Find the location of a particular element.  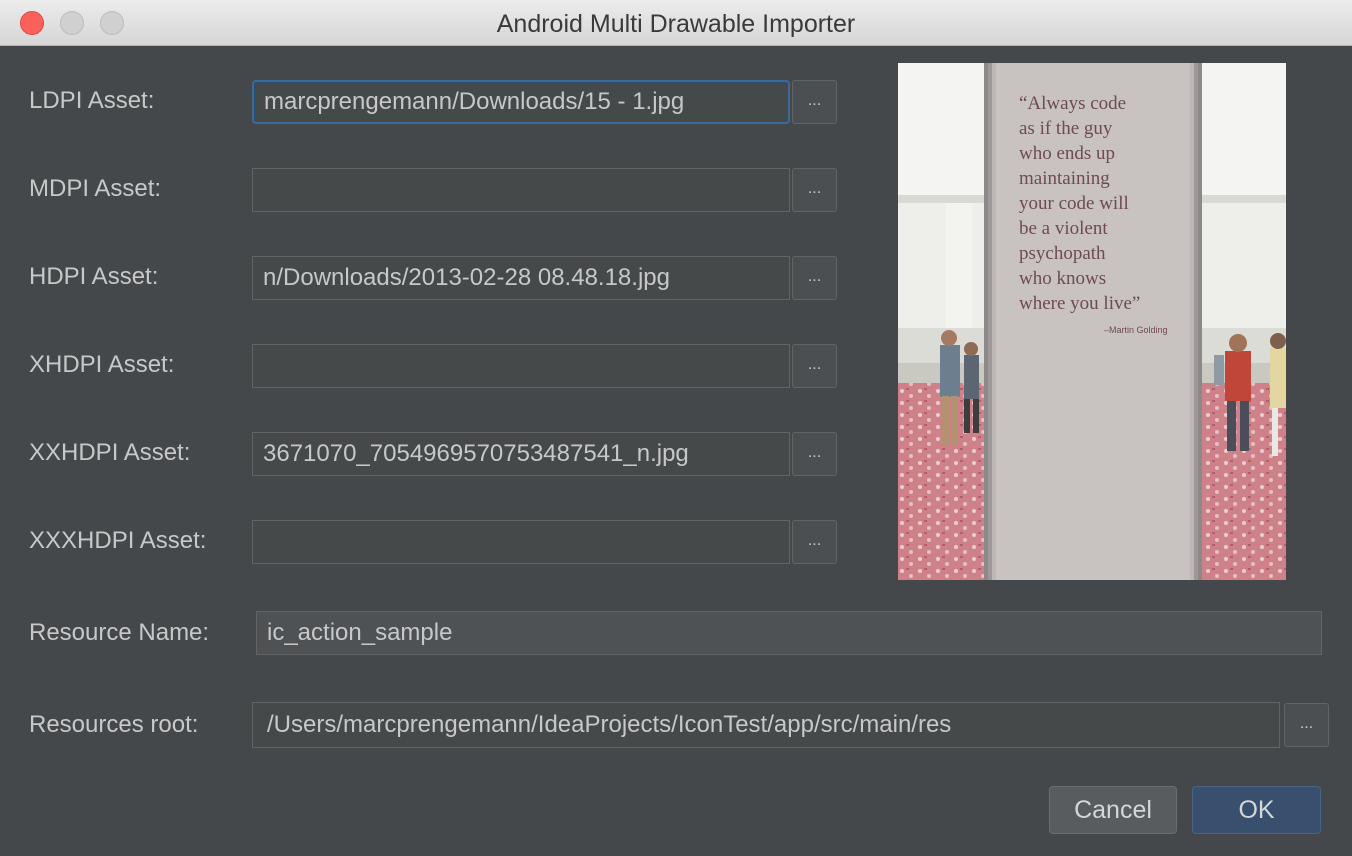

resources-root-label: Resources root: is located at coordinates (114, 724).